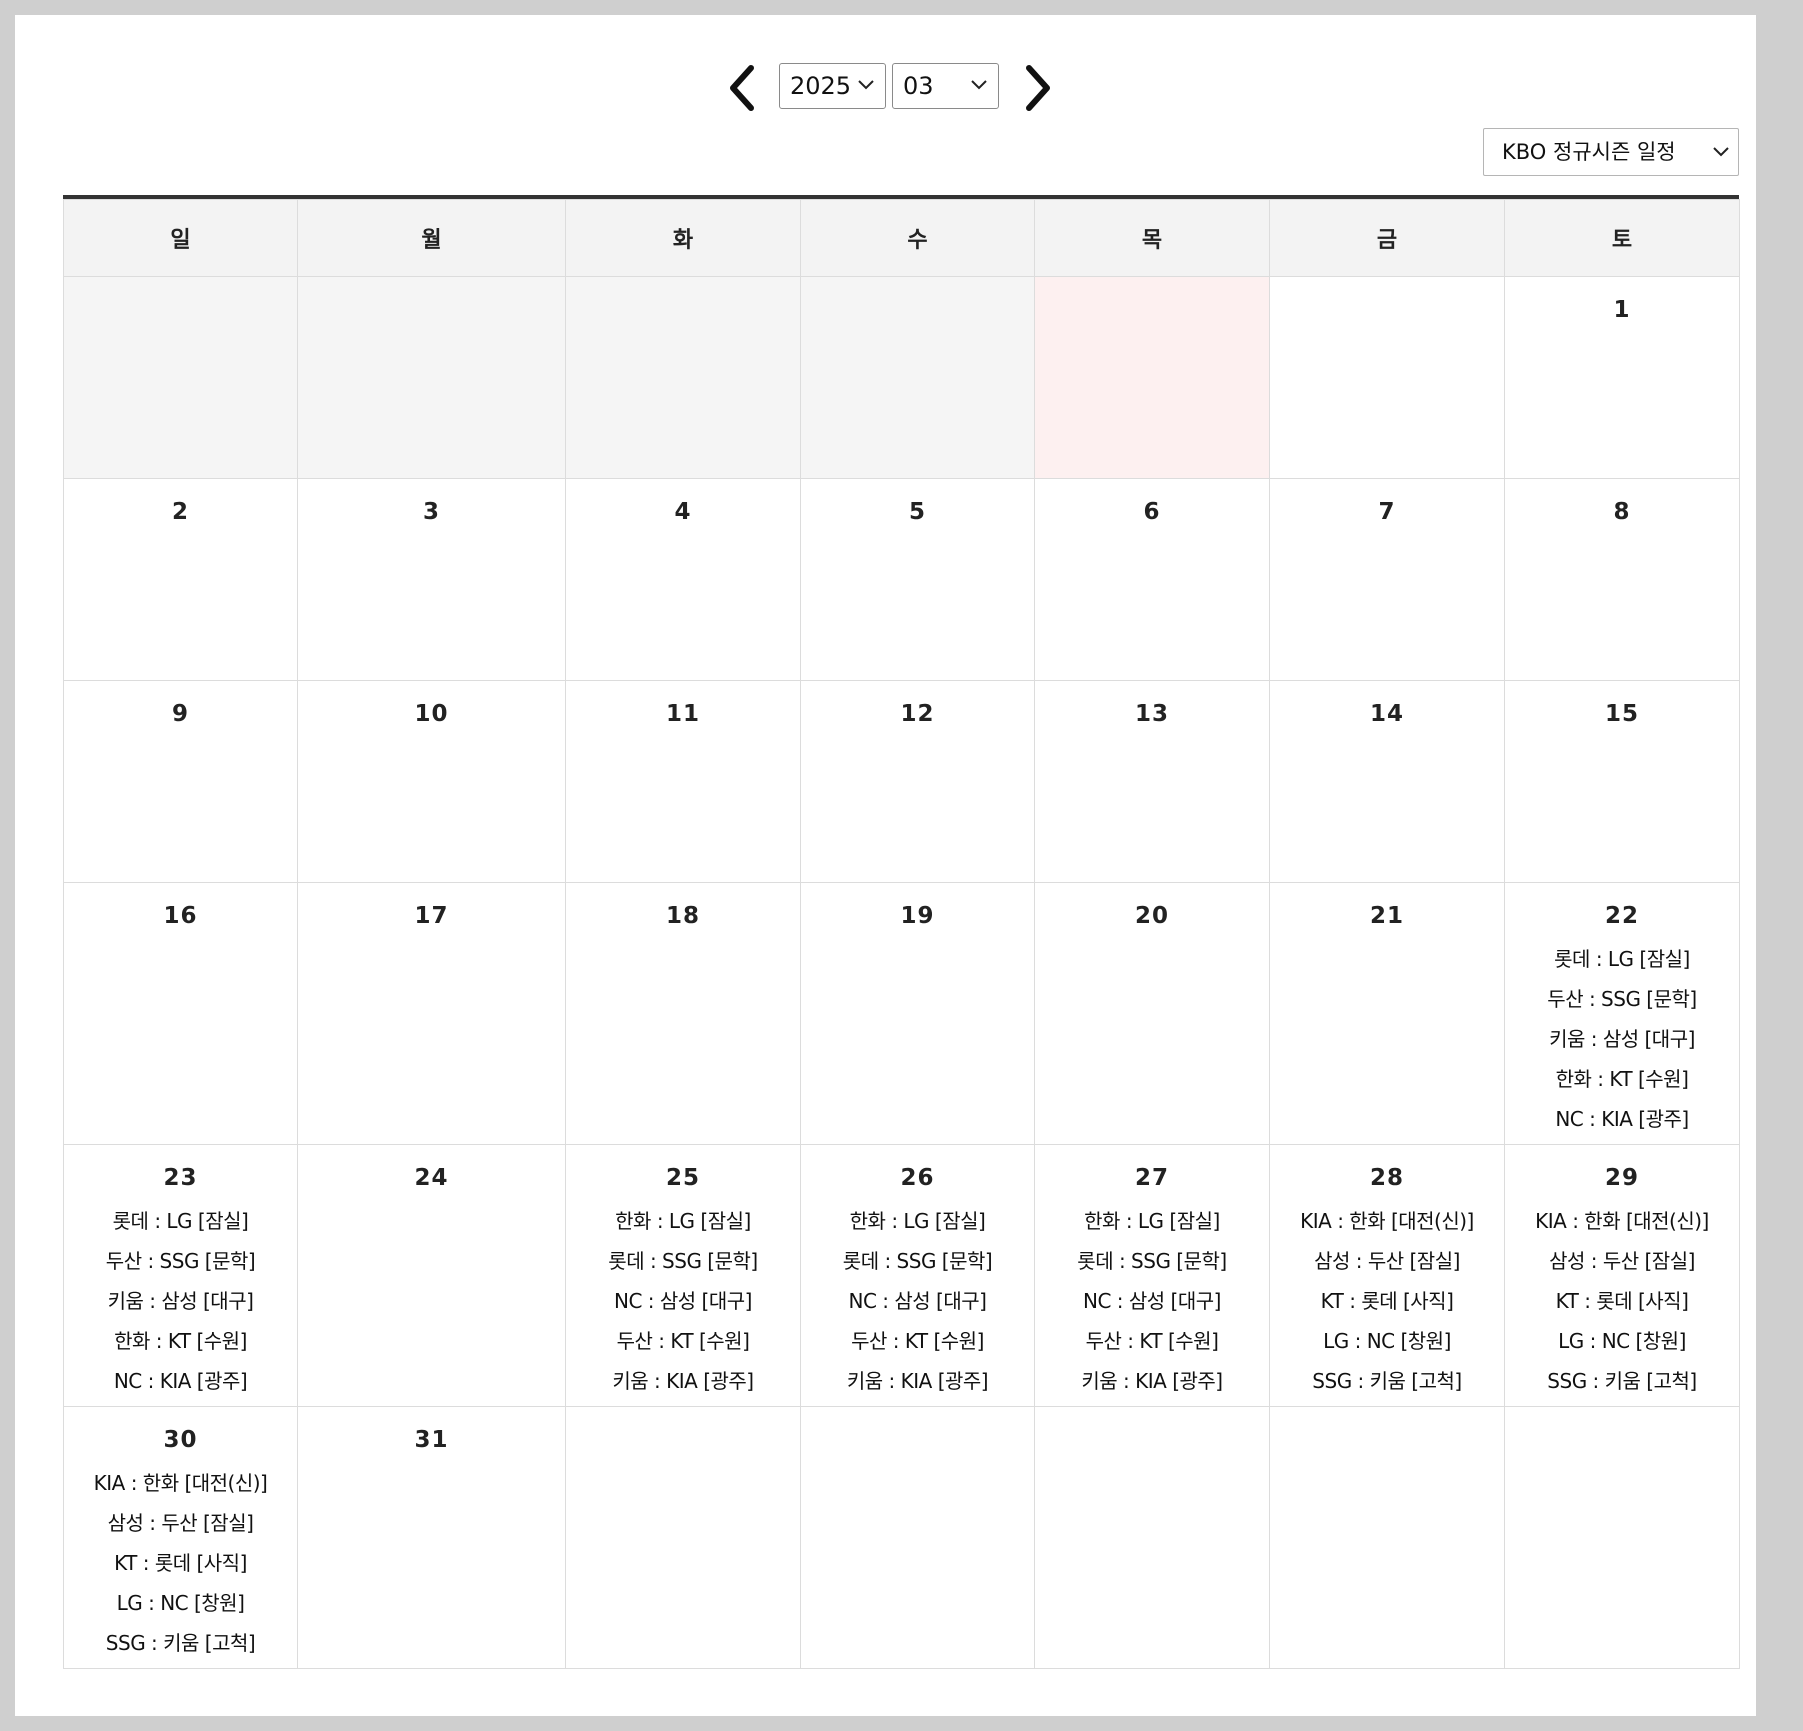 This screenshot has width=1803, height=1731. I want to click on calendar-day-cell: 14, so click(1387, 781).